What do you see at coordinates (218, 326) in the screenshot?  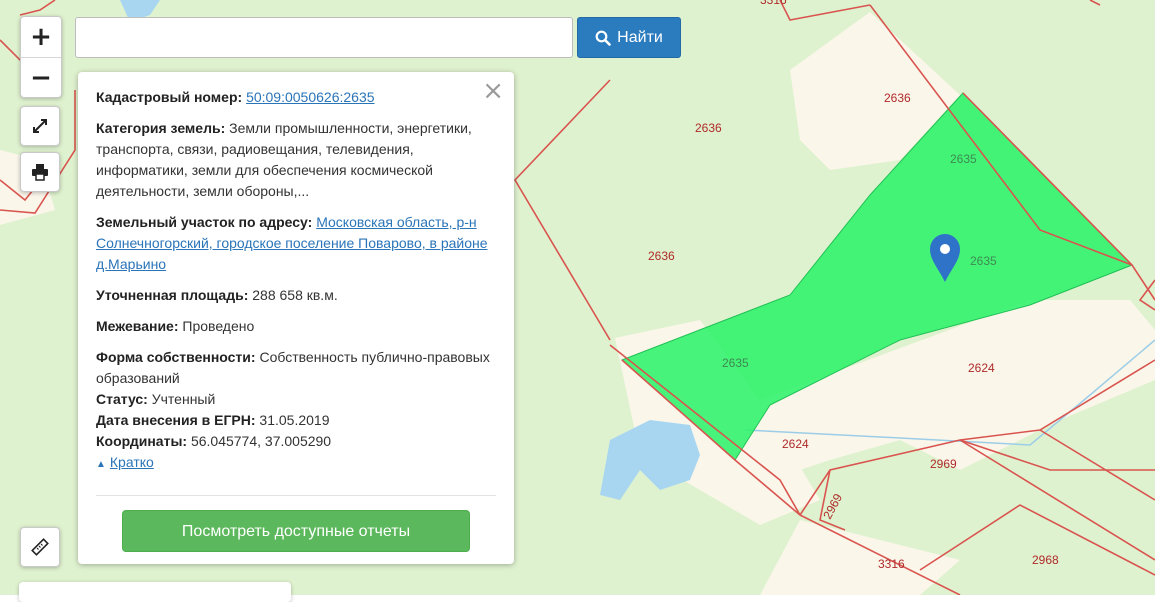 I see `survey-value: Проведено` at bounding box center [218, 326].